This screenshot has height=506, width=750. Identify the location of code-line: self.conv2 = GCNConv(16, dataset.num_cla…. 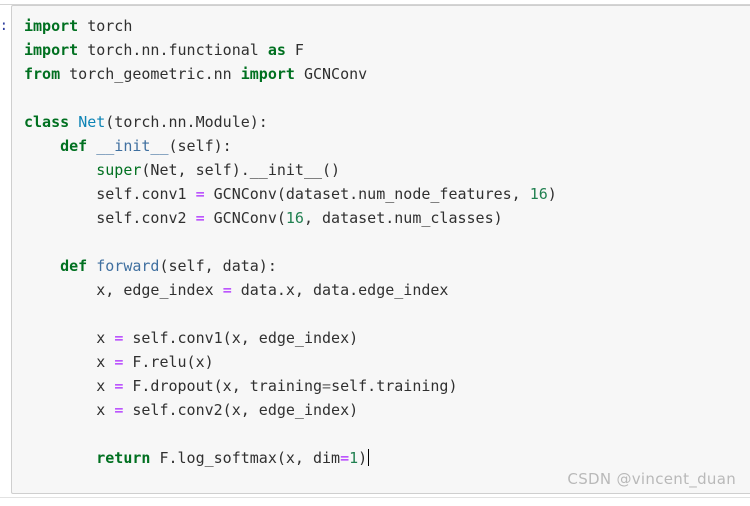
(387, 218).